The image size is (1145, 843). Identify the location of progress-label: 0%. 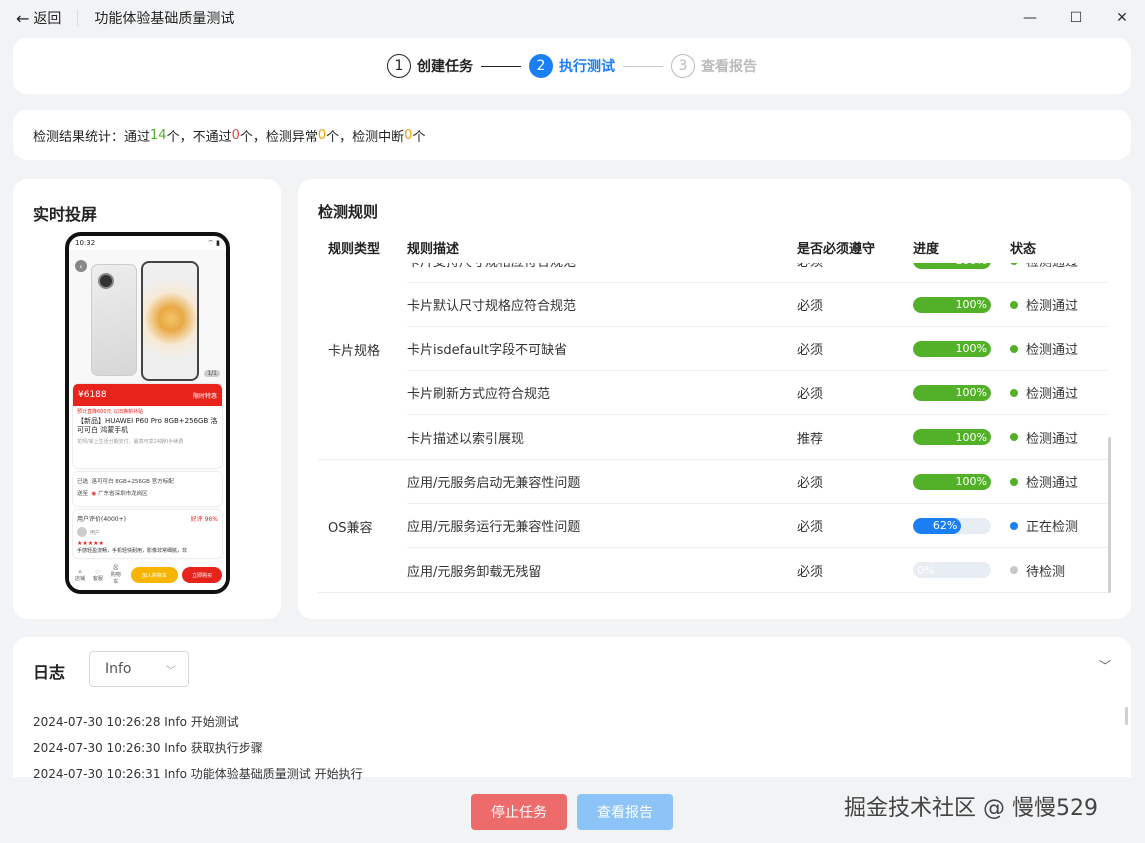
(926, 570).